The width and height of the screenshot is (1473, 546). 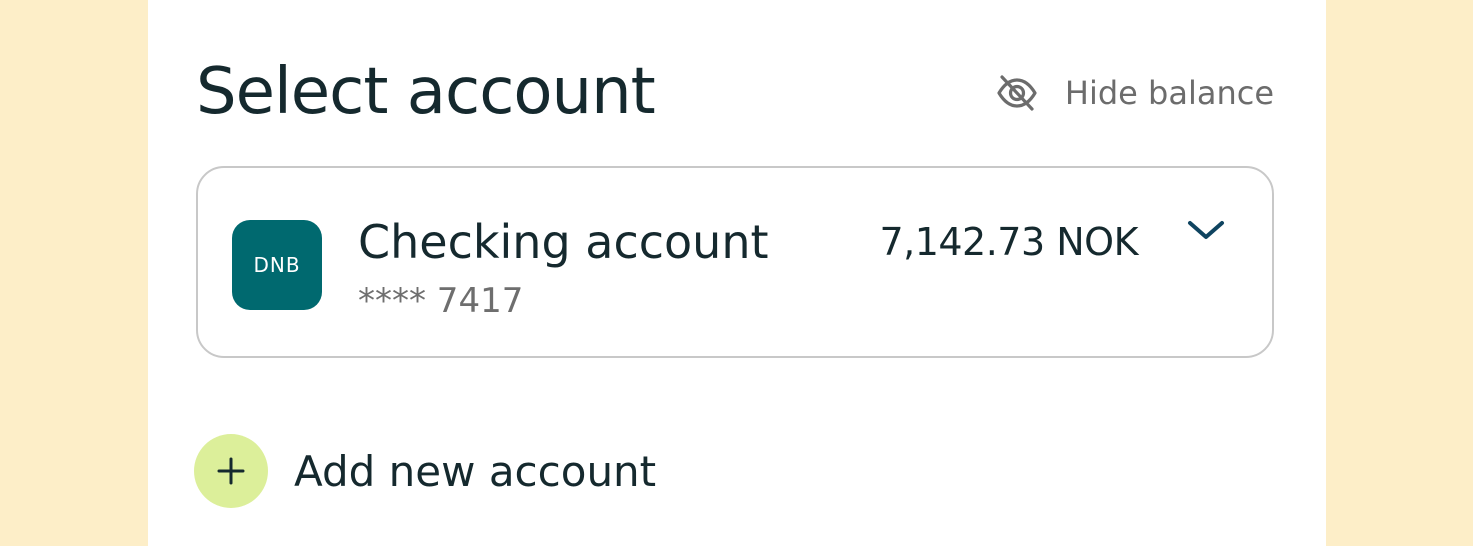 I want to click on account-balance: 7,142.73 NOK, so click(x=1008, y=242).